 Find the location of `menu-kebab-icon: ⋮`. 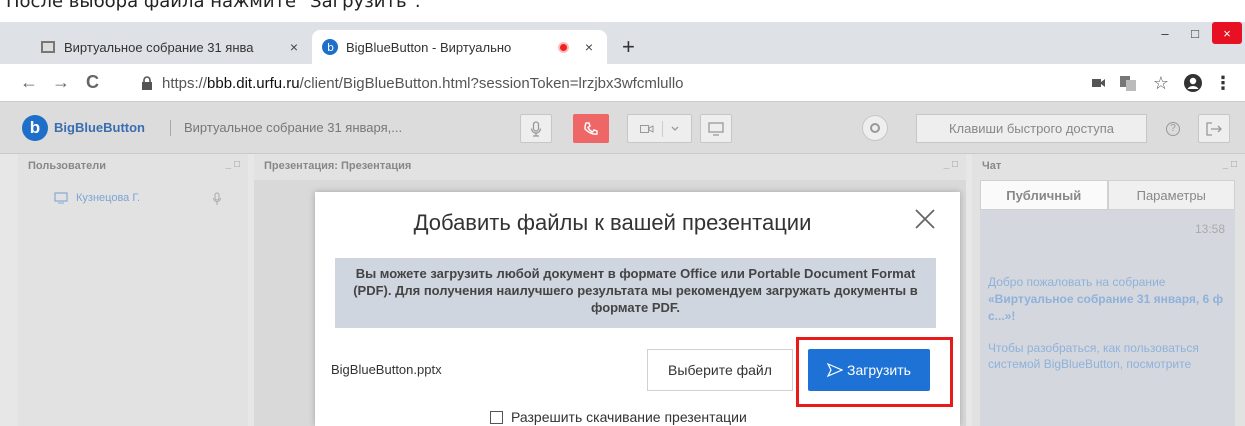

menu-kebab-icon: ⋮ is located at coordinates (1223, 83).